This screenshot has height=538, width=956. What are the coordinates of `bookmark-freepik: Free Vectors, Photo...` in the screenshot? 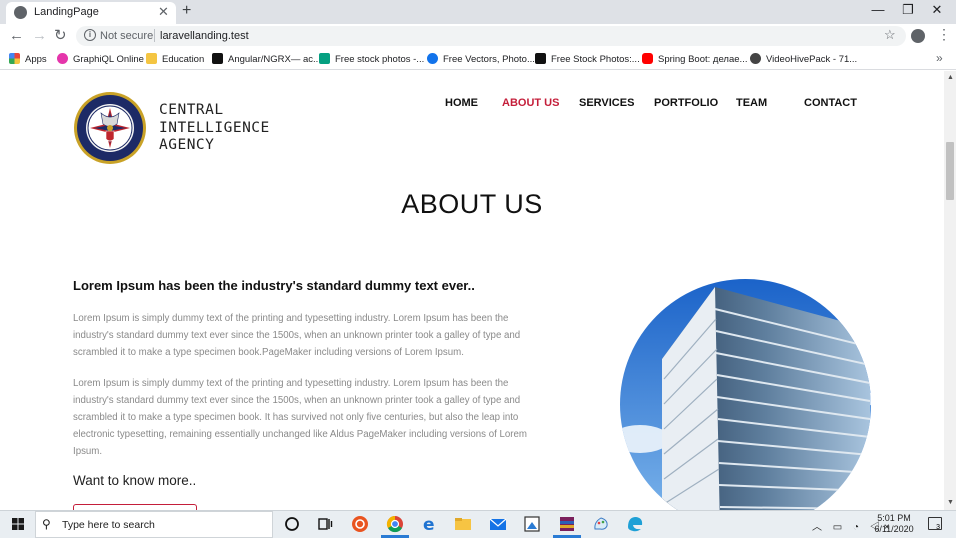 It's located at (481, 59).